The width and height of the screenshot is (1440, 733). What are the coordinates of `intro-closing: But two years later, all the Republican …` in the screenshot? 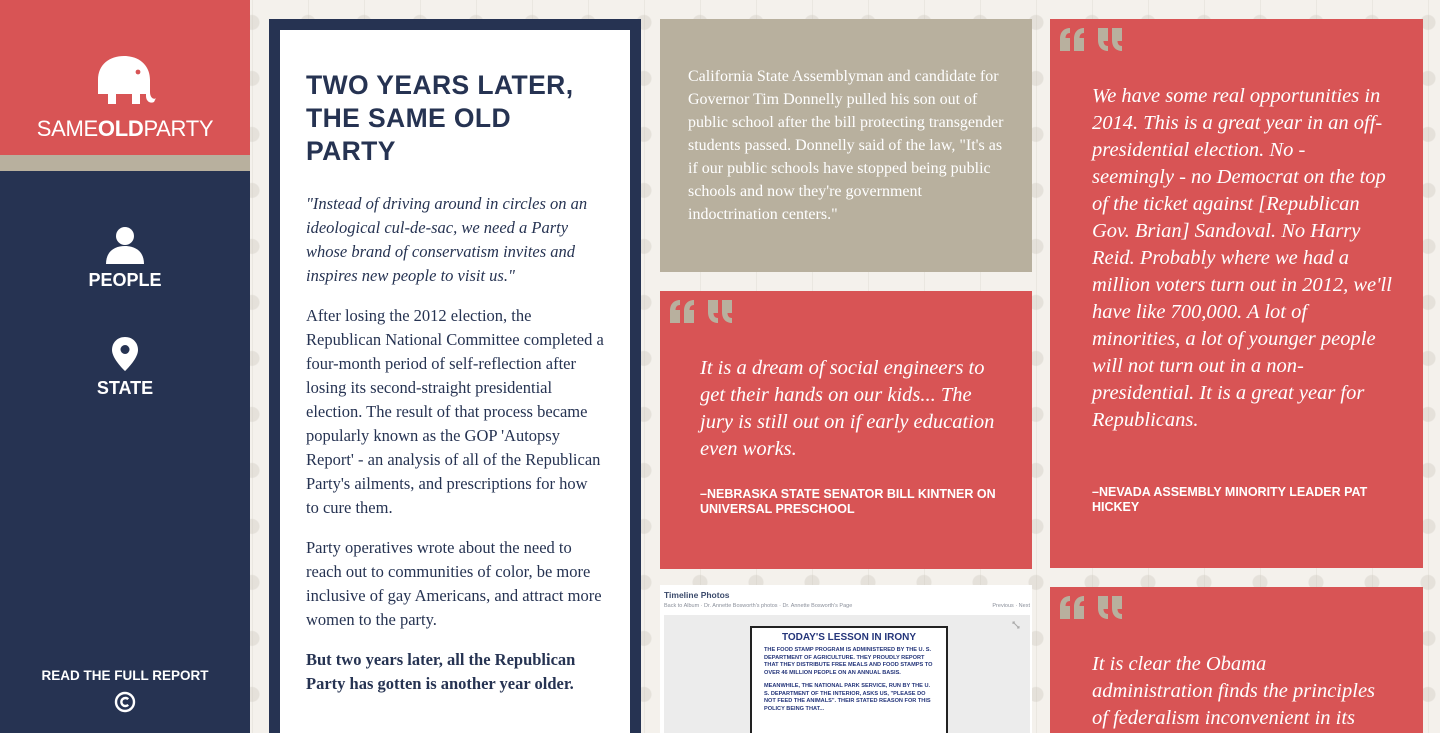 It's located at (441, 671).